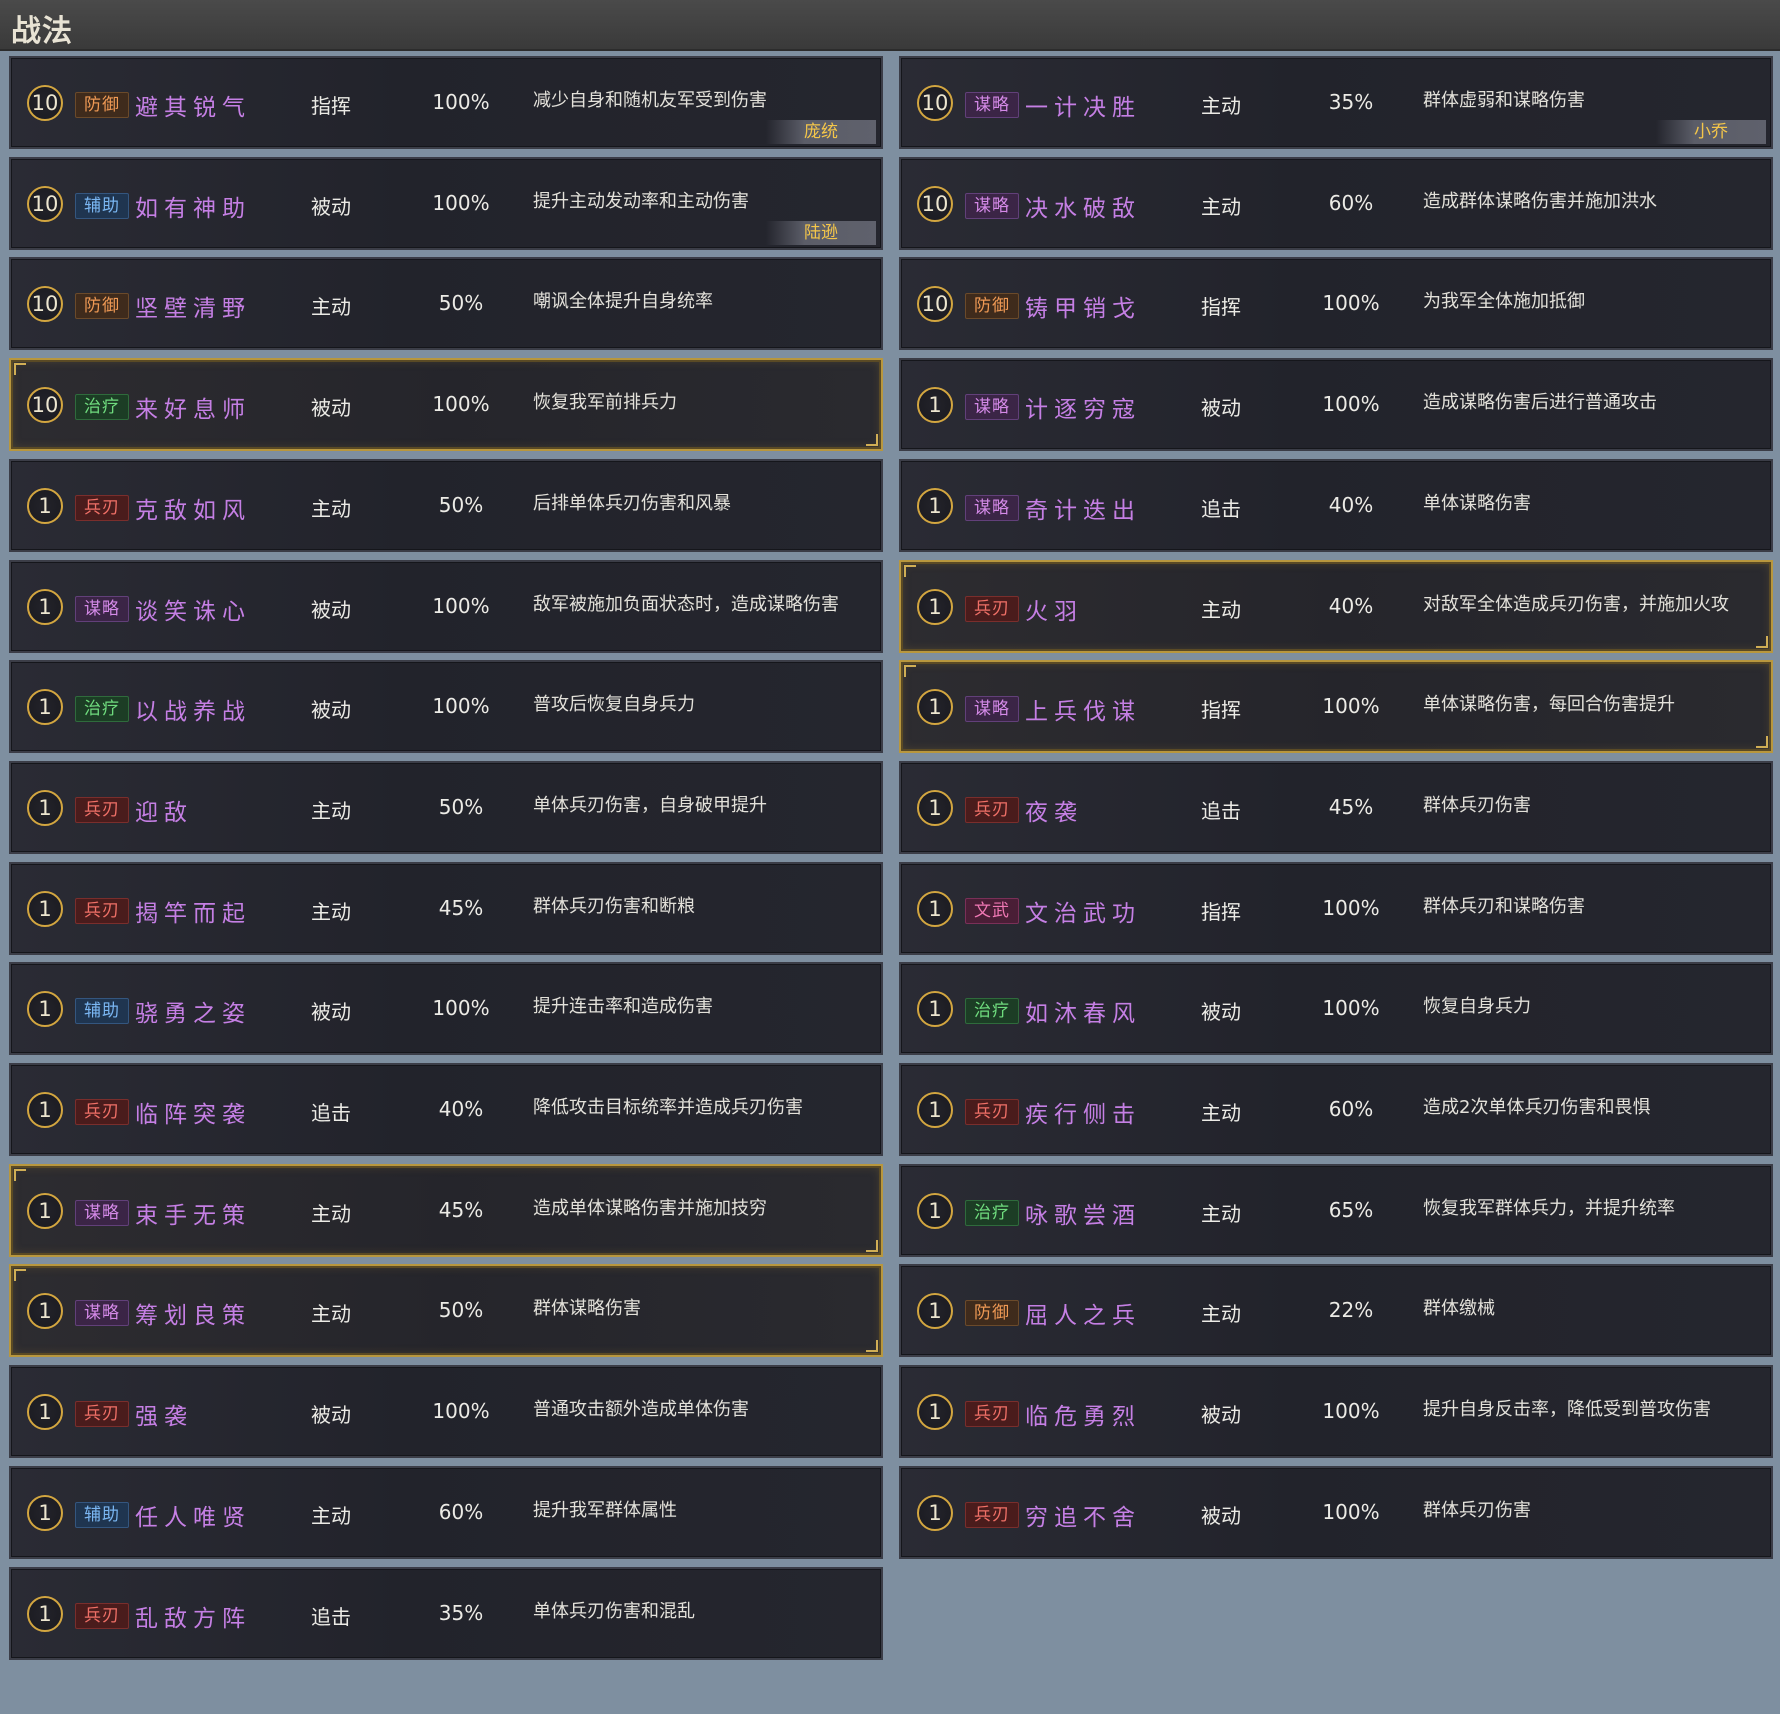 The image size is (1780, 1714). Describe the element at coordinates (1336, 1008) in the screenshot. I see `skill-row: 1 治疗 如沐春风 被动 100% 恢复自身兵力` at that location.